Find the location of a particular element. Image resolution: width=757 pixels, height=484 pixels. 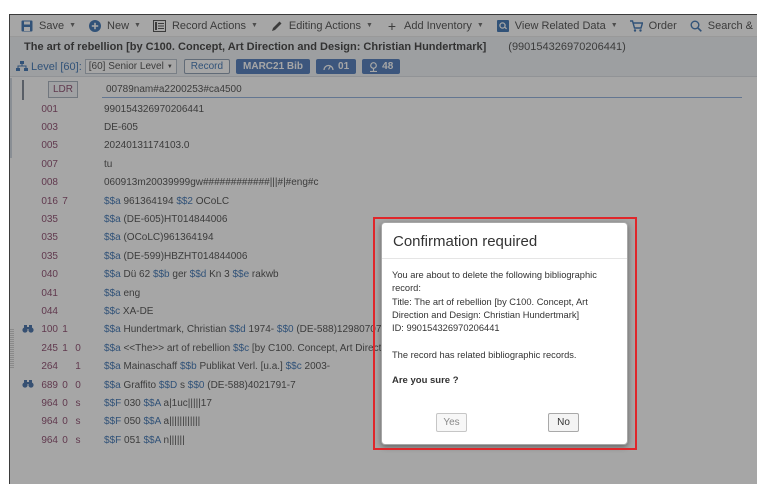

dialog-question: Are you sure ? is located at coordinates (425, 381).